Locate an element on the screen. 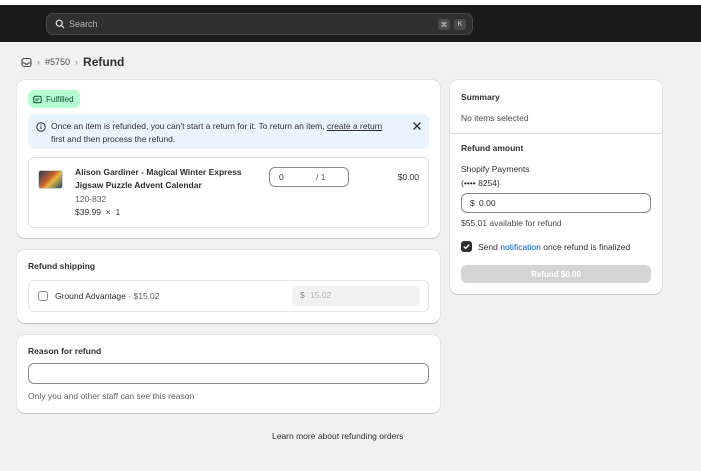  shortcut-cmd-key: ⌘ is located at coordinates (444, 24).